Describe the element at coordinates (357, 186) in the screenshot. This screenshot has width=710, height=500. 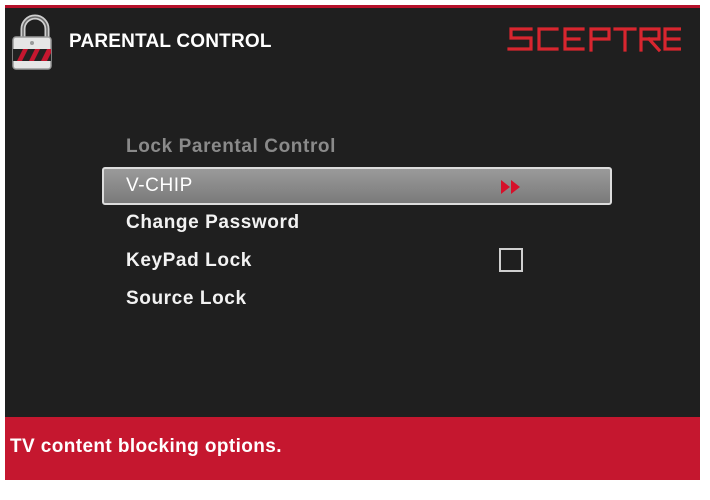
I see `menu-item-v-chip: V-CHIP` at that location.